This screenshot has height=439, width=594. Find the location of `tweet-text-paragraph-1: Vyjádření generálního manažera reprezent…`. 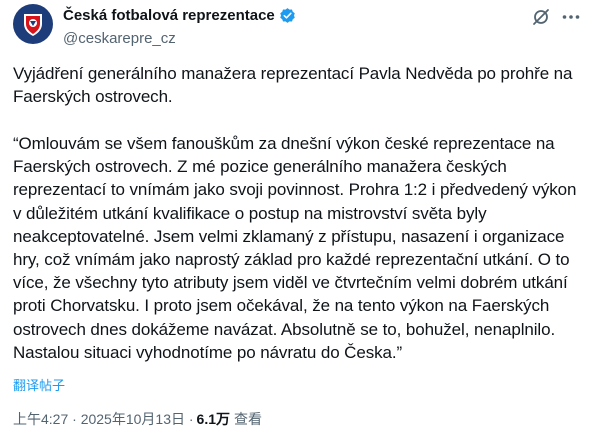

tweet-text-paragraph-1: Vyjádření generálního manažera reprezent… is located at coordinates (293, 85).